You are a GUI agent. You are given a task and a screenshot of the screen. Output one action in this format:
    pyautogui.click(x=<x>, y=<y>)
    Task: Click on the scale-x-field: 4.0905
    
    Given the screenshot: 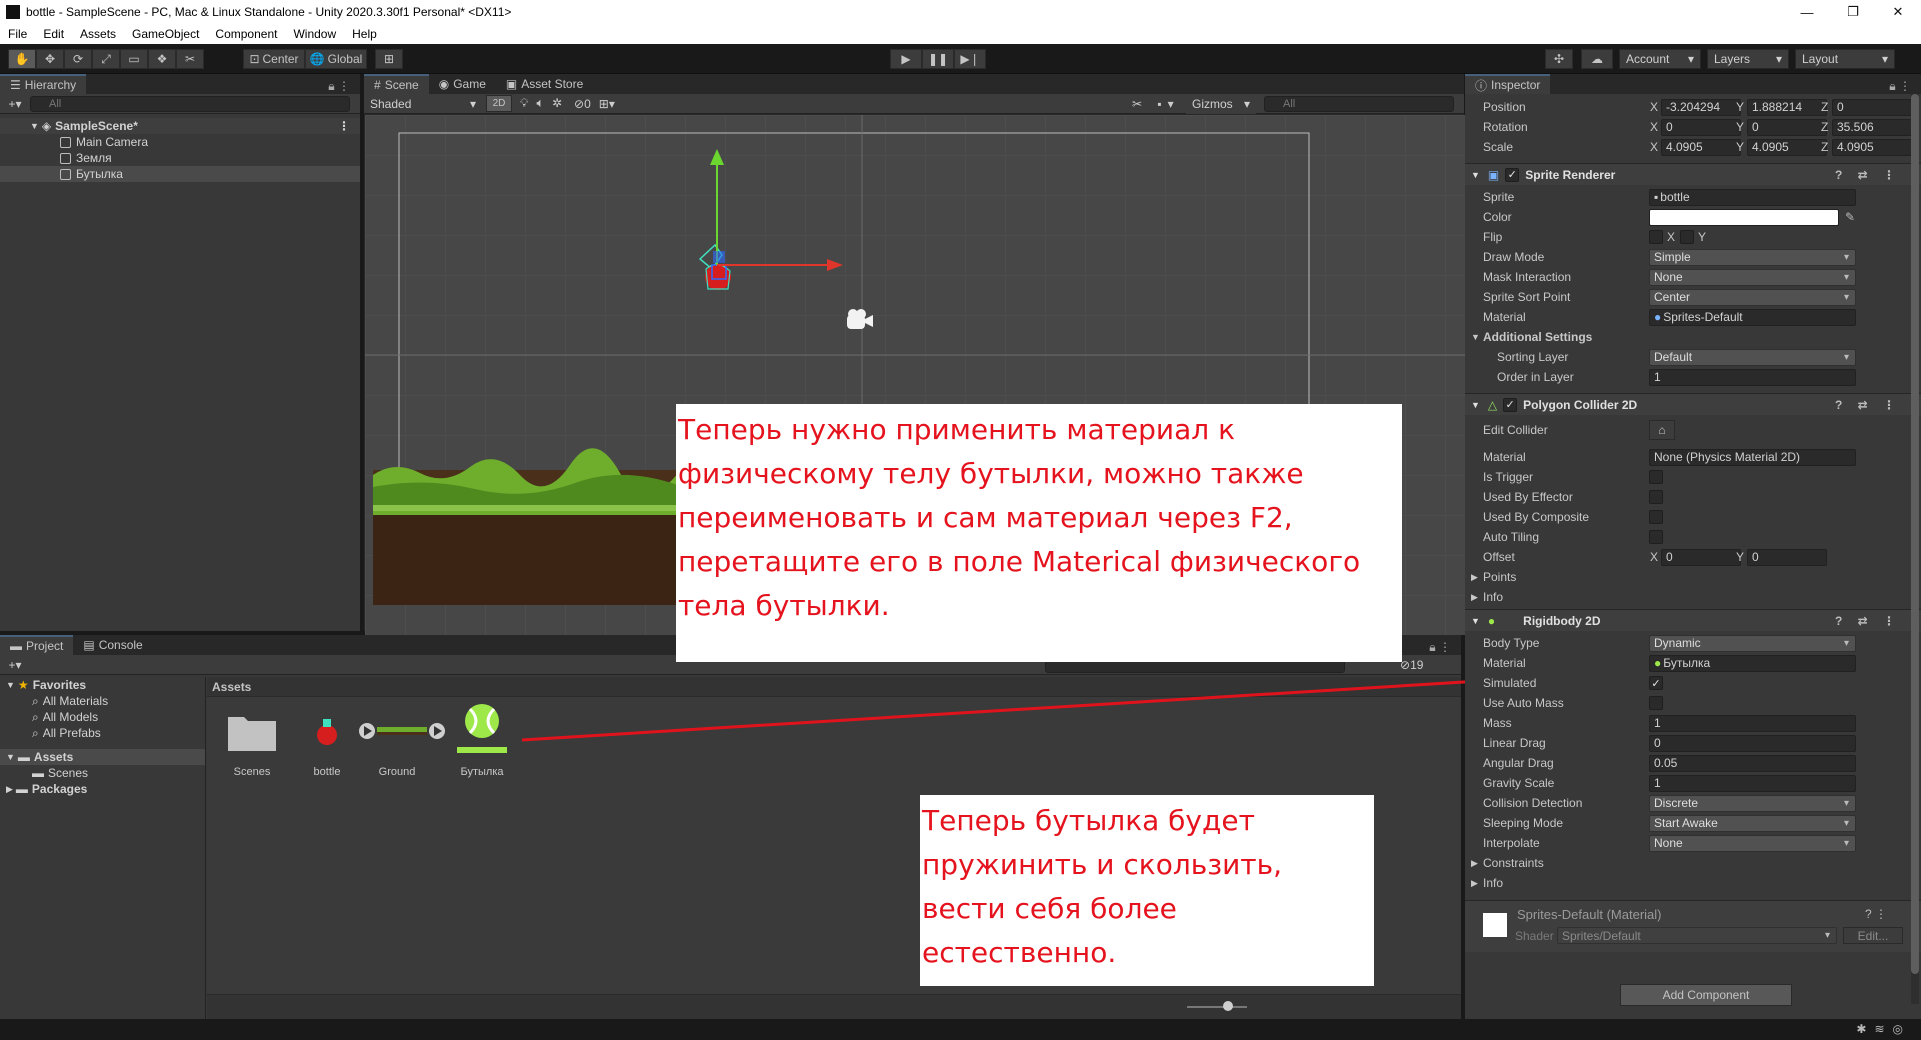 What is the action you would take?
    pyautogui.click(x=1701, y=147)
    